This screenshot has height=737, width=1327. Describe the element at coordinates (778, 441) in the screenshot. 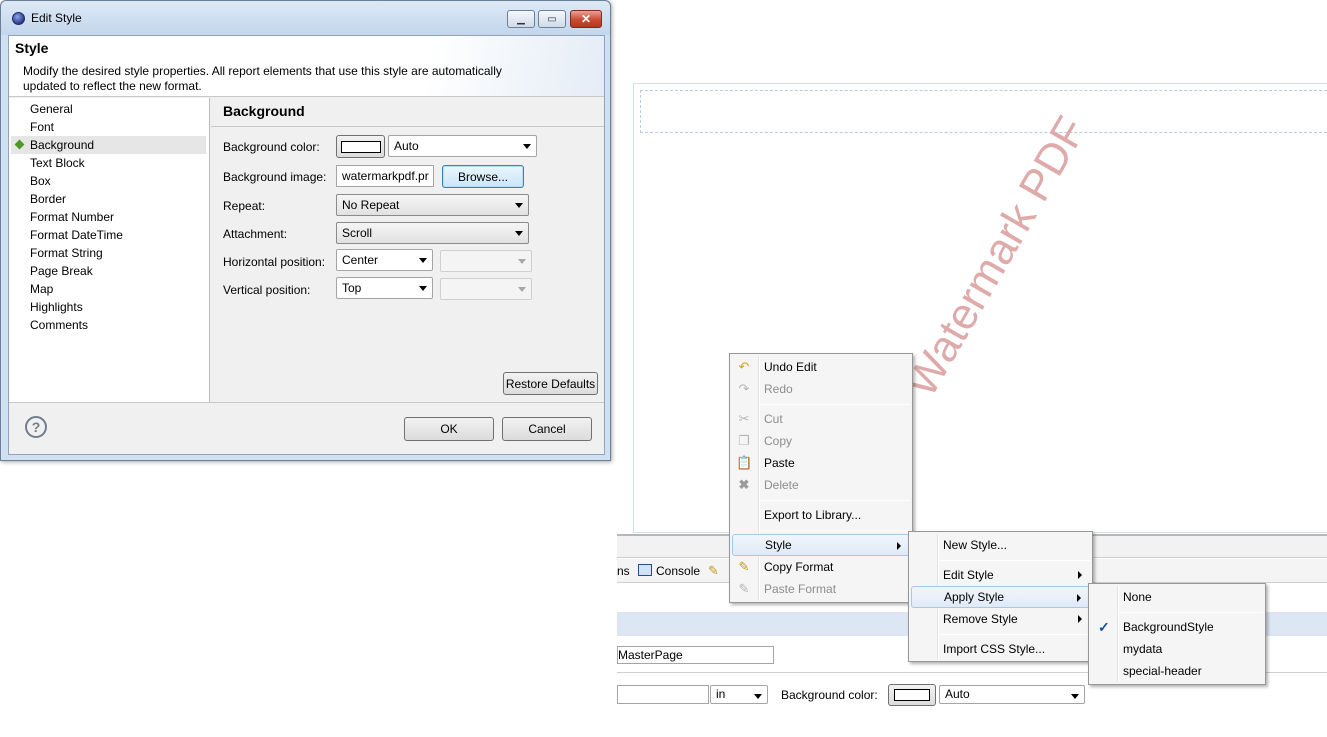

I see `menu-item-label: Copy` at that location.